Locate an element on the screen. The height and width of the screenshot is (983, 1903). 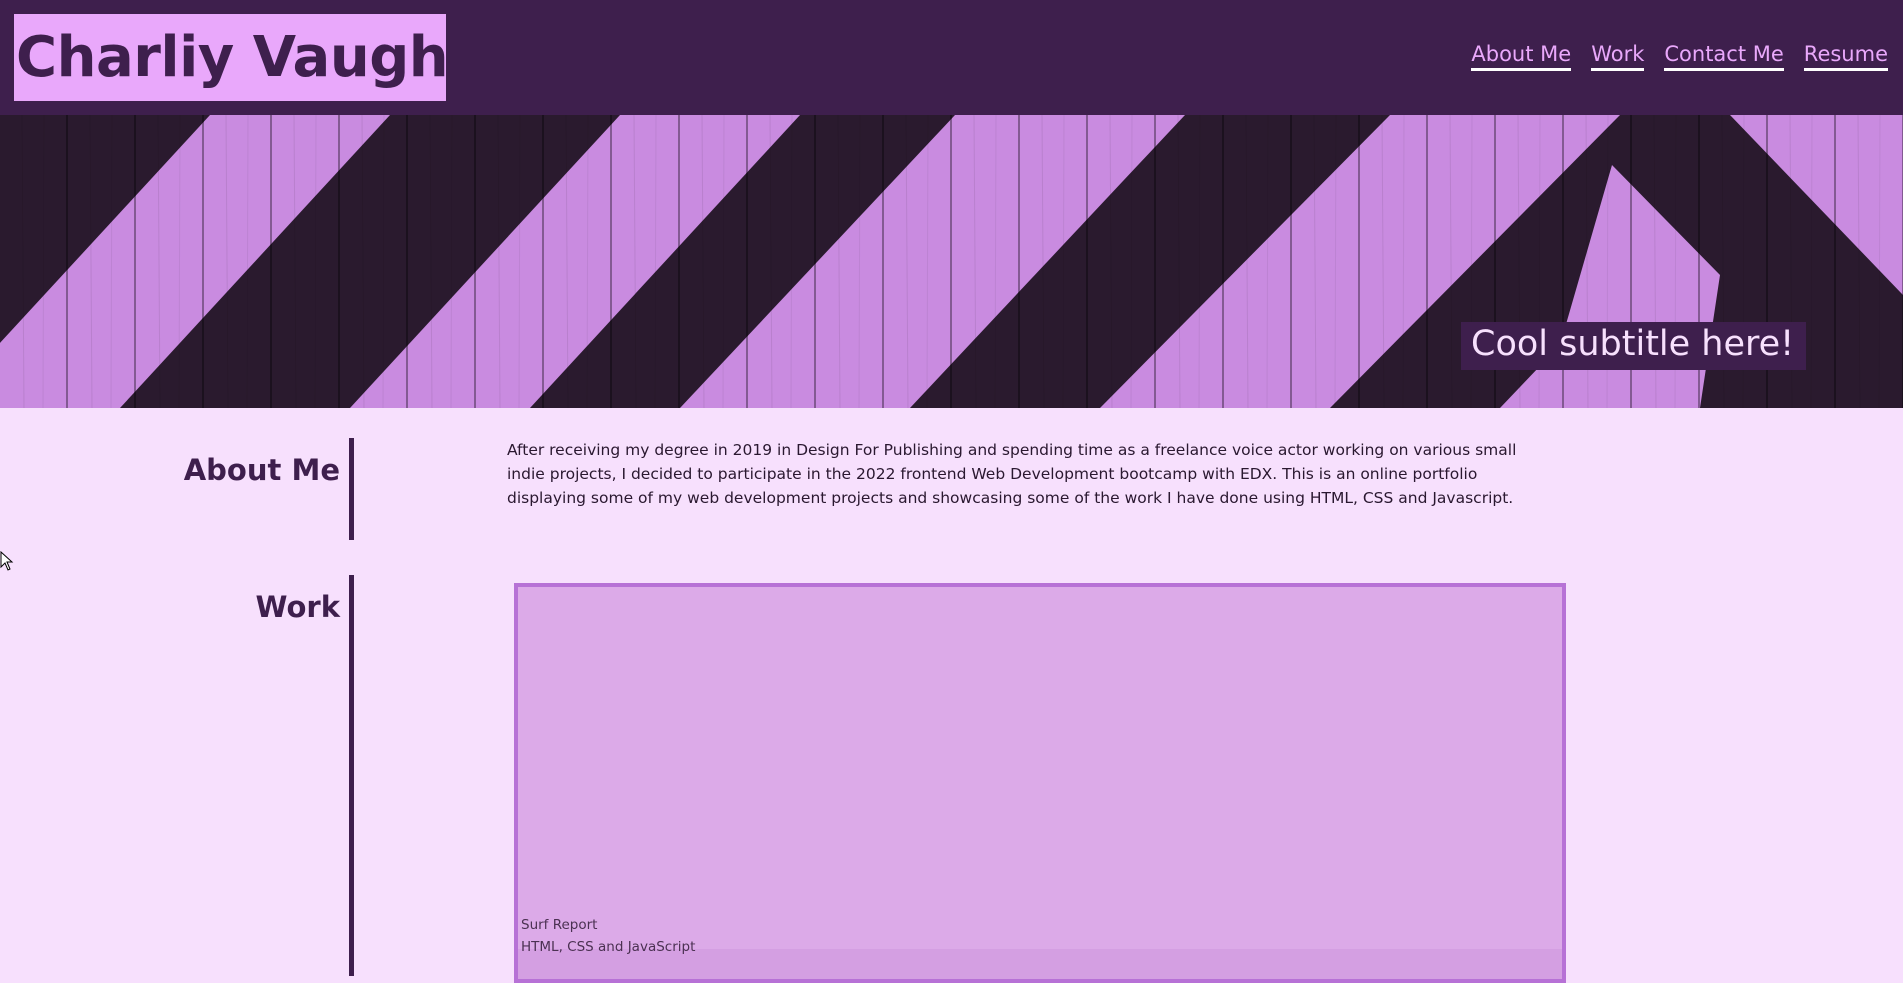
nav-link-resume: Resume is located at coordinates (1845, 56).